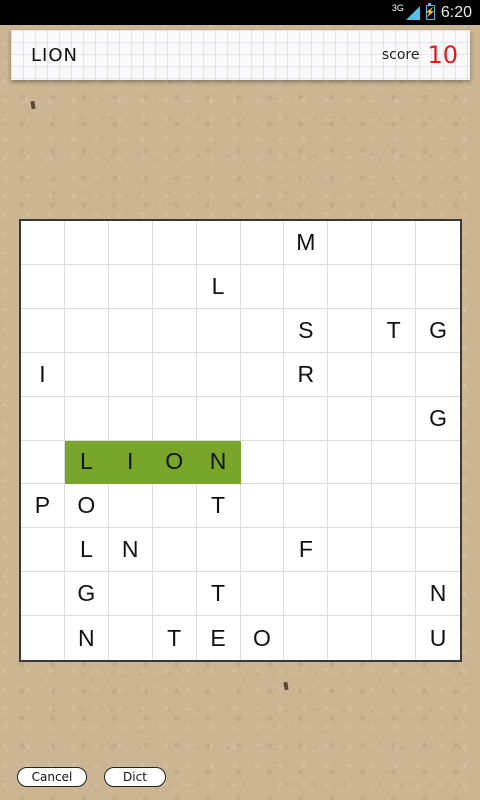 This screenshot has width=480, height=800. I want to click on board-cell: R, so click(306, 374).